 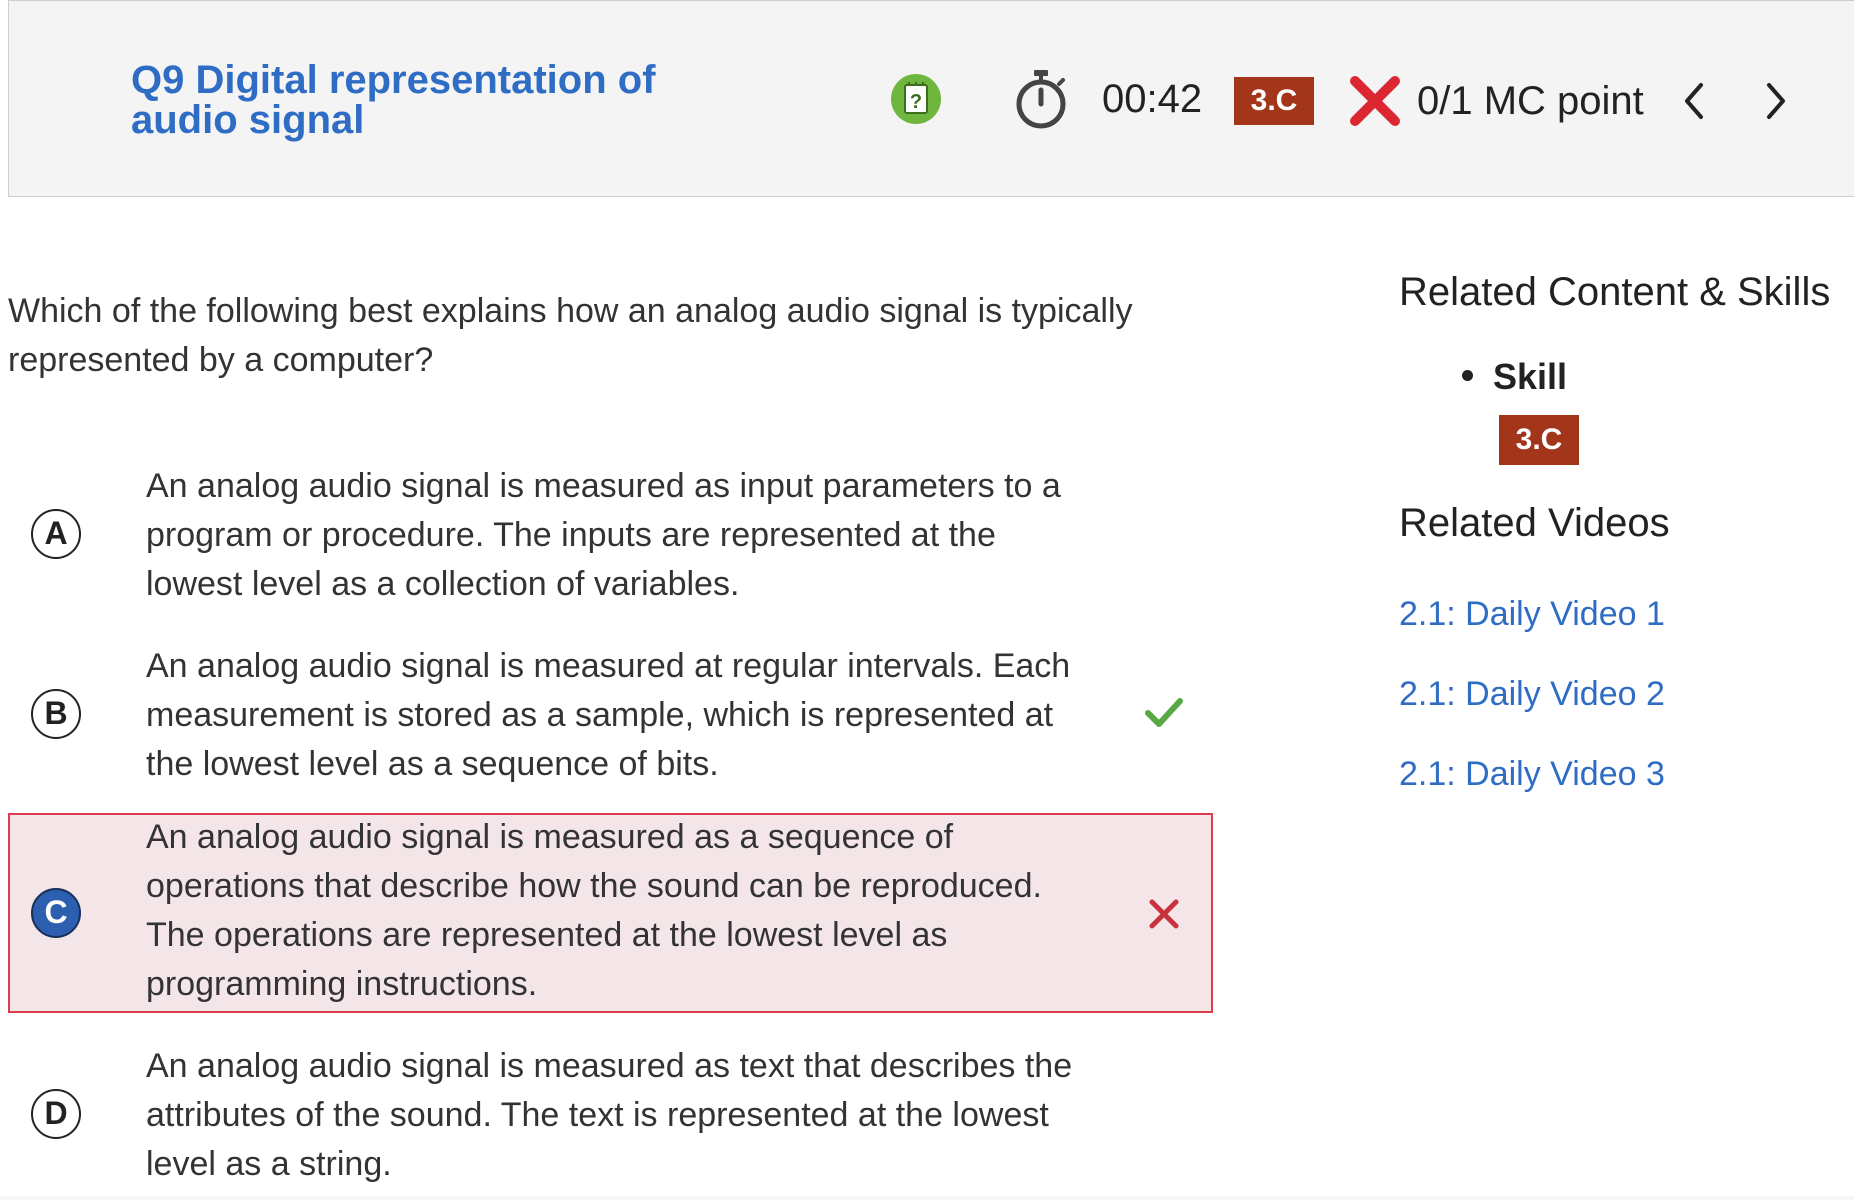 I want to click on choice-letter-d: D, so click(x=56, y=1114).